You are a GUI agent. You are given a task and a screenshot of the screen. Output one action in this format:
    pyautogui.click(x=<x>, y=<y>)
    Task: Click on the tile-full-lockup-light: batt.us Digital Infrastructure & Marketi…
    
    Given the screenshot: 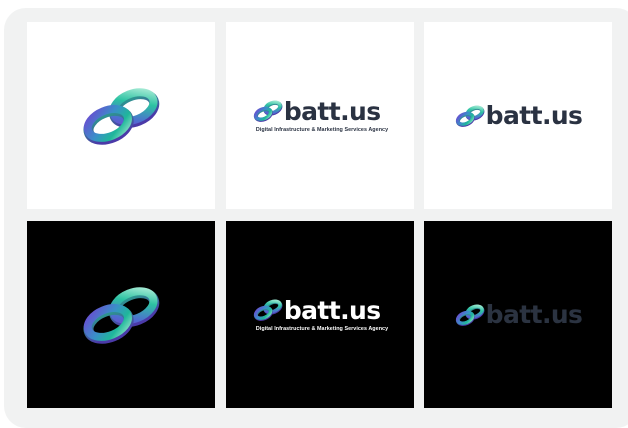 What is the action you would take?
    pyautogui.click(x=320, y=115)
    